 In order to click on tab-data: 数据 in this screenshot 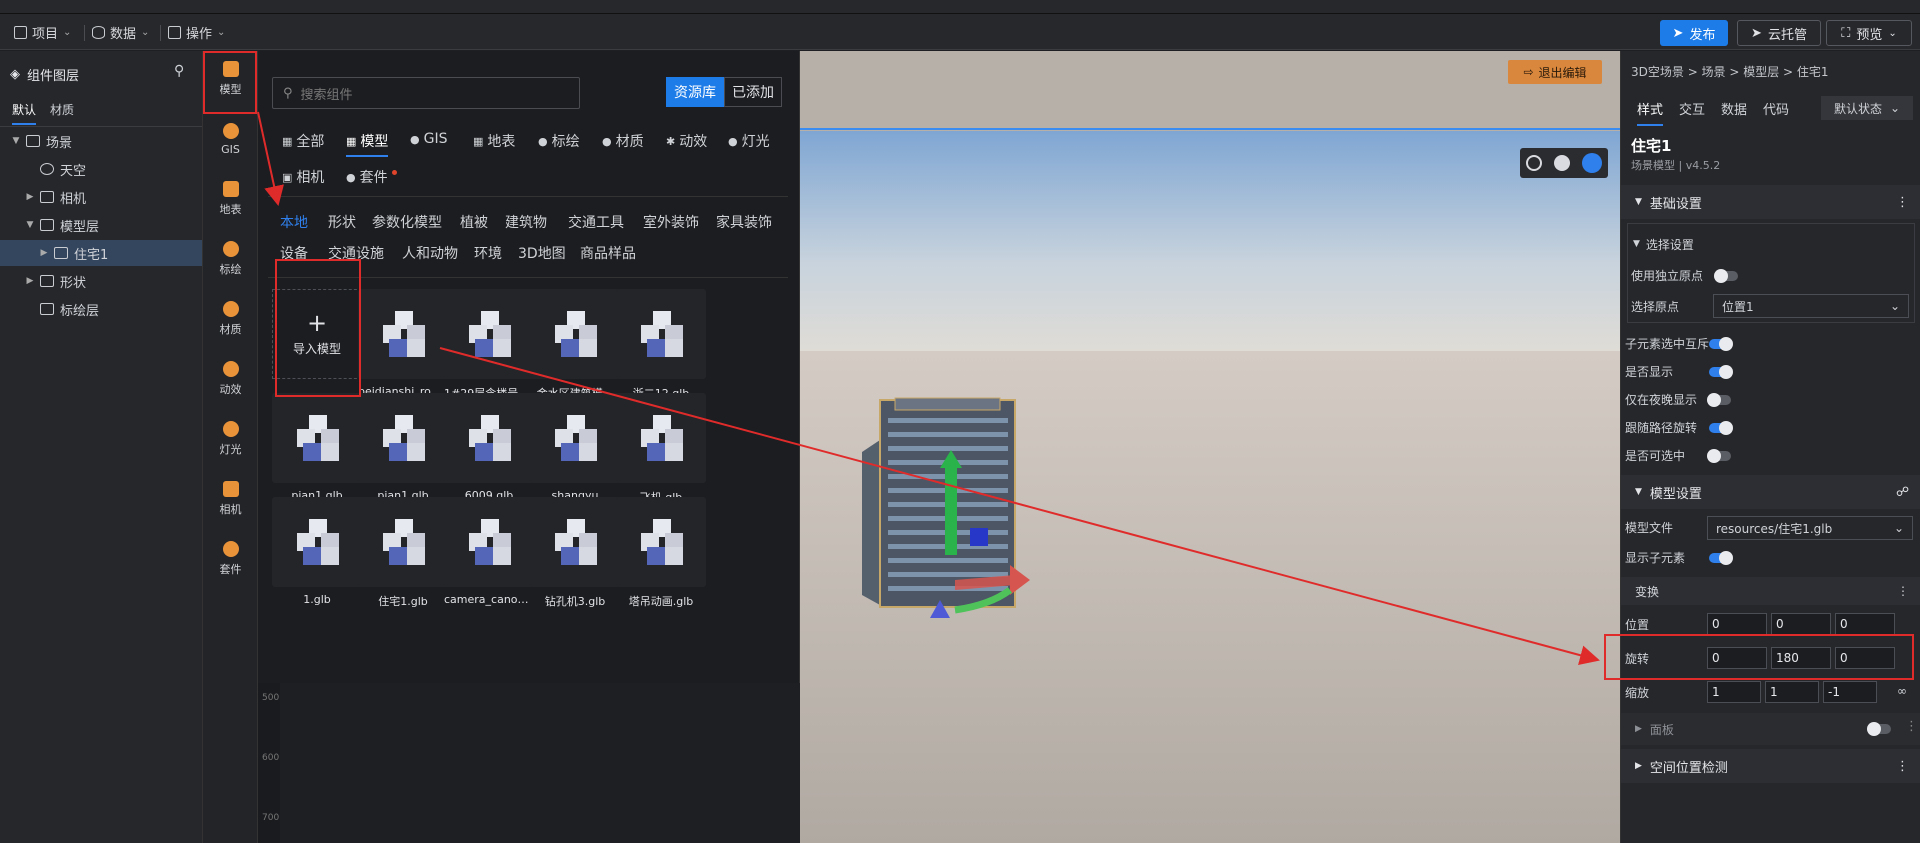, I will do `click(1734, 112)`.